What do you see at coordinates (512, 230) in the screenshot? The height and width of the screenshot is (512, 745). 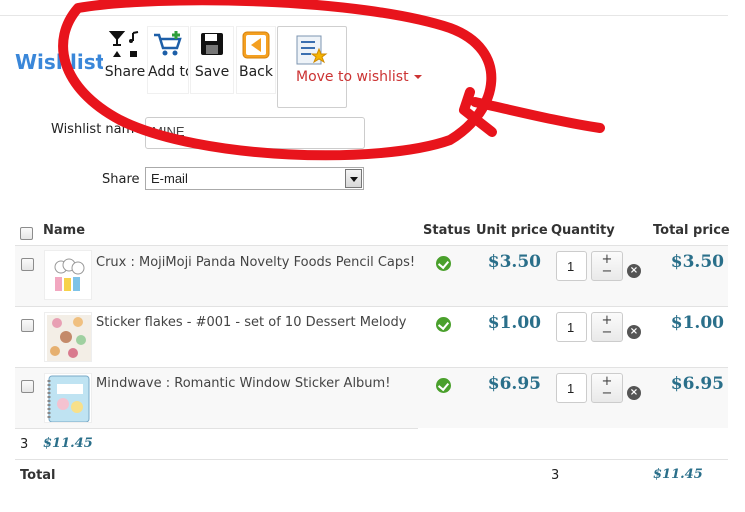 I see `col-header-unit-price: Unit price` at bounding box center [512, 230].